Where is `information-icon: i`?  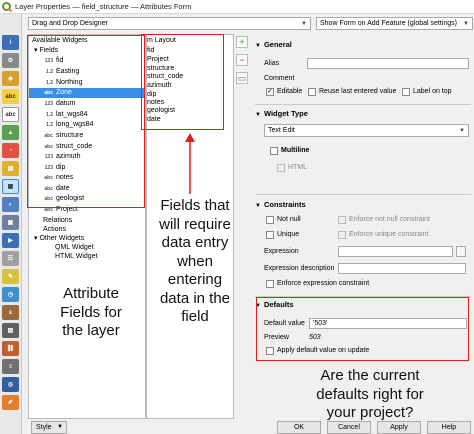
information-icon: i is located at coordinates (10, 42).